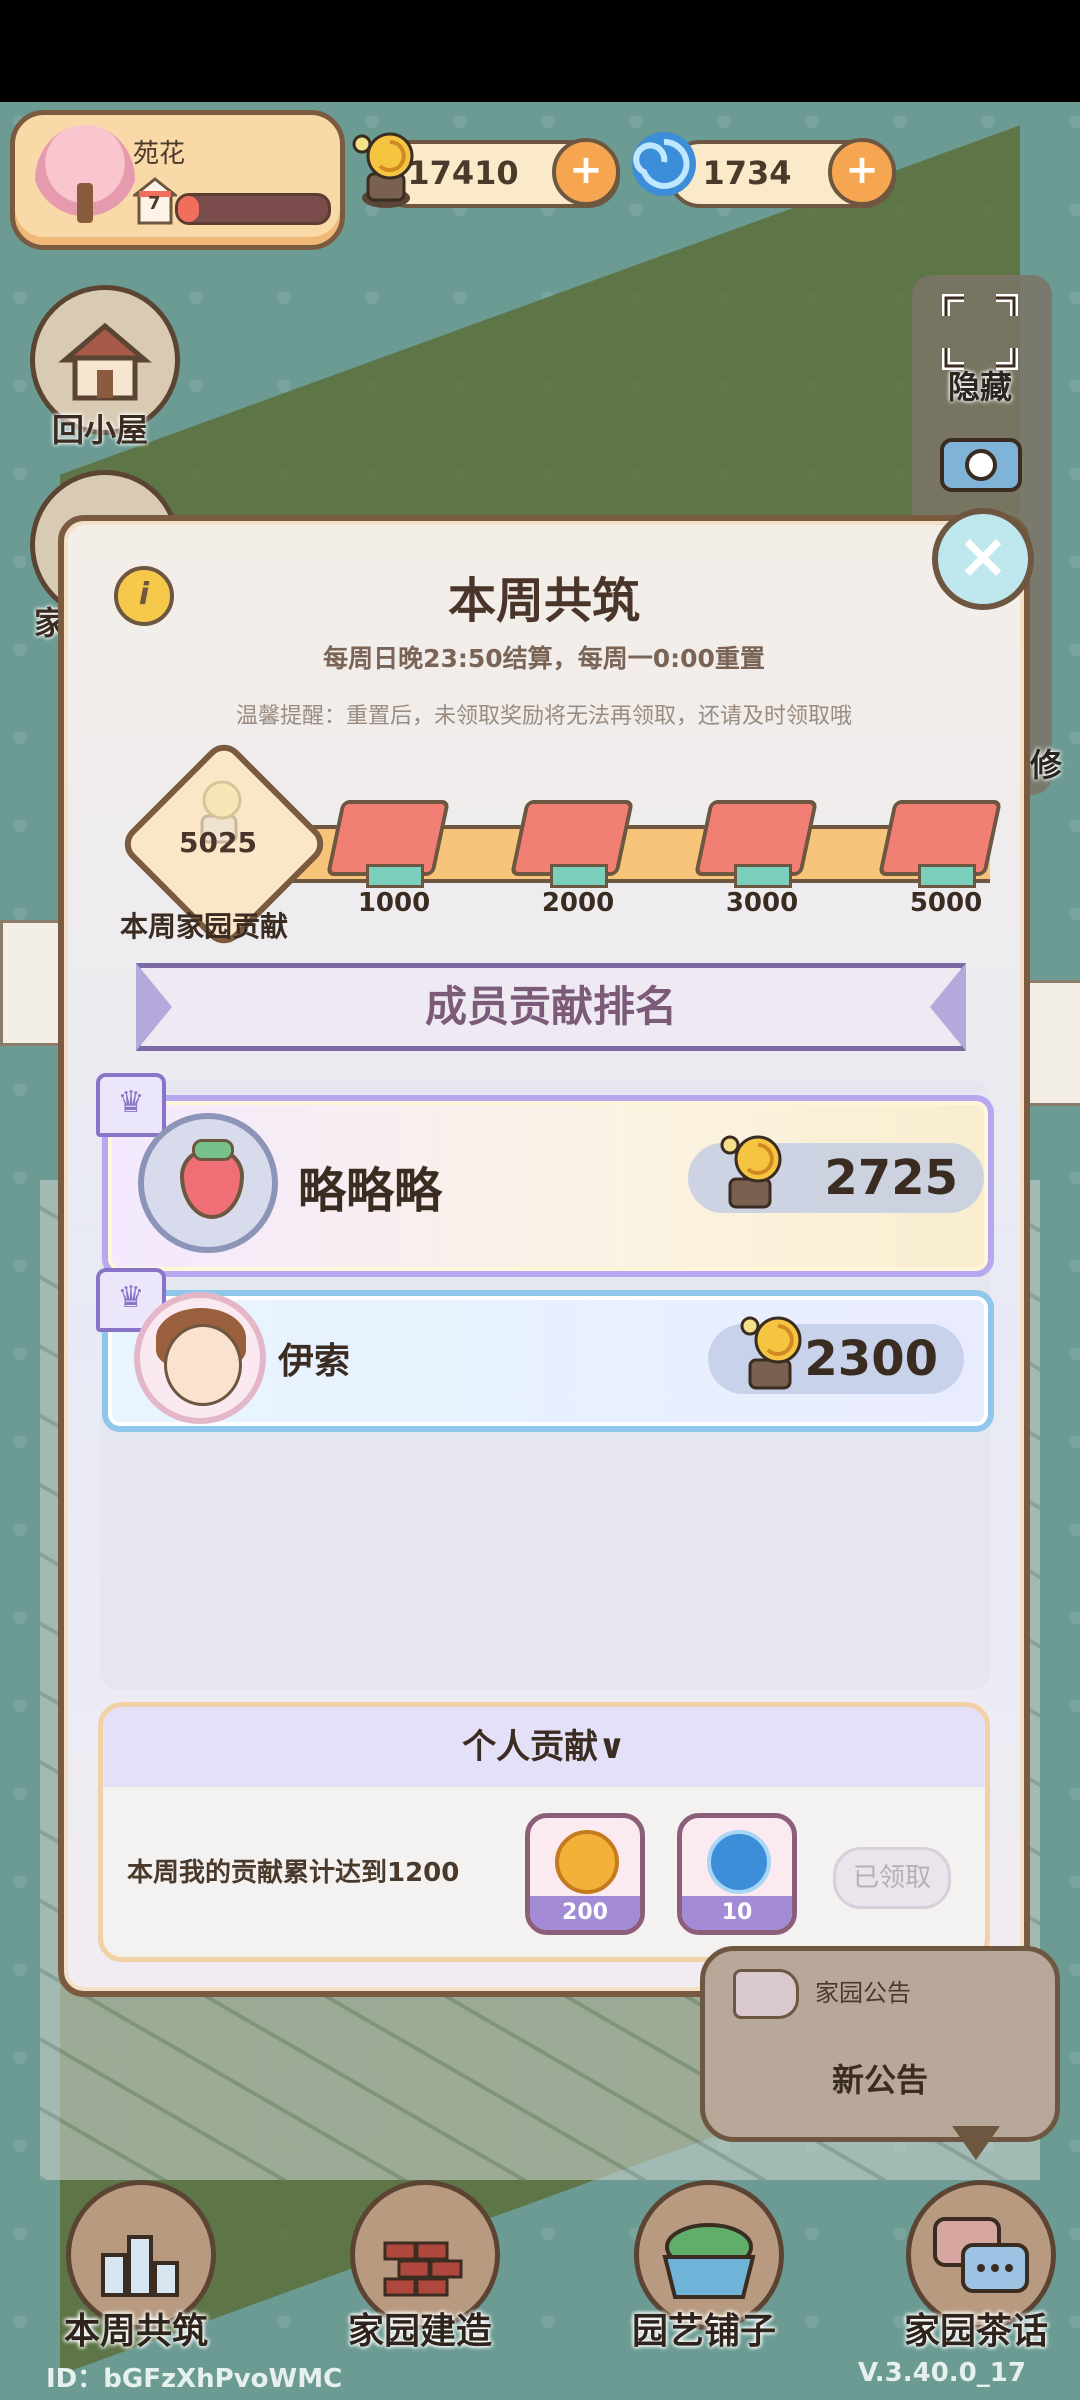 The width and height of the screenshot is (1080, 2400). What do you see at coordinates (892, 1878) in the screenshot?
I see `claimed-button: 已领取` at bounding box center [892, 1878].